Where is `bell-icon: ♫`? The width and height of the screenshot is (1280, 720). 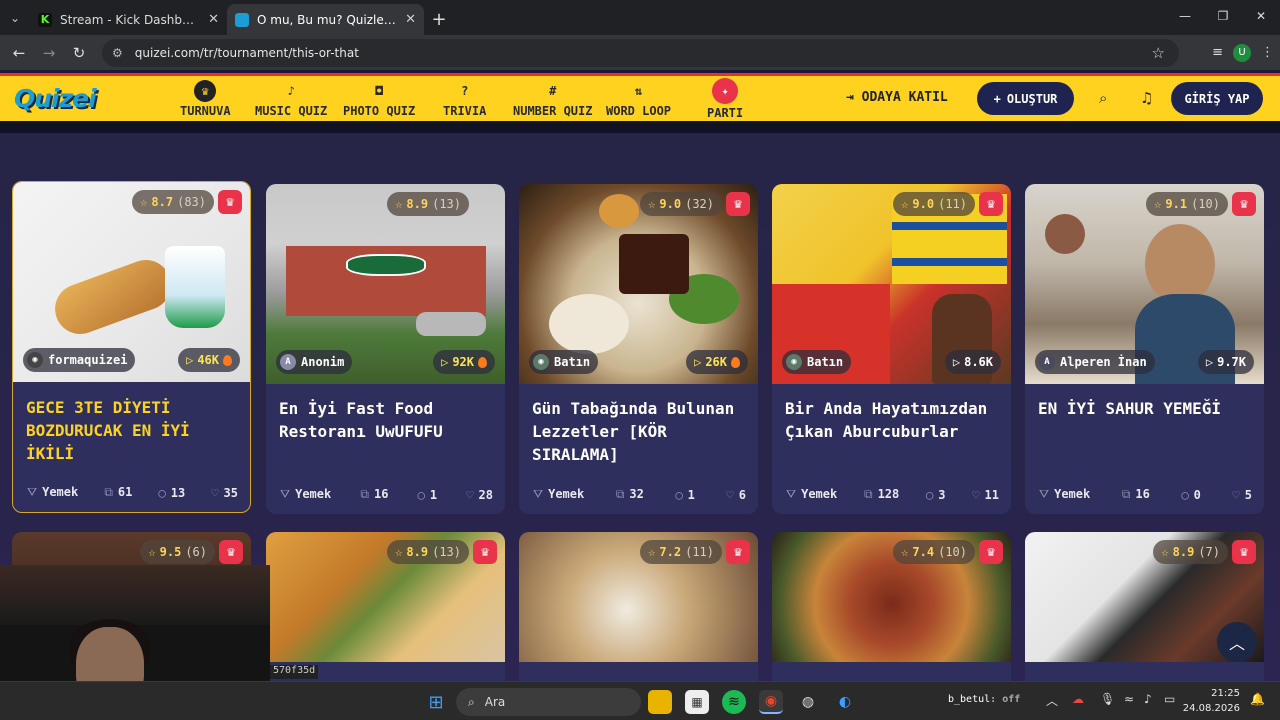 bell-icon: ♫ is located at coordinates (1146, 98).